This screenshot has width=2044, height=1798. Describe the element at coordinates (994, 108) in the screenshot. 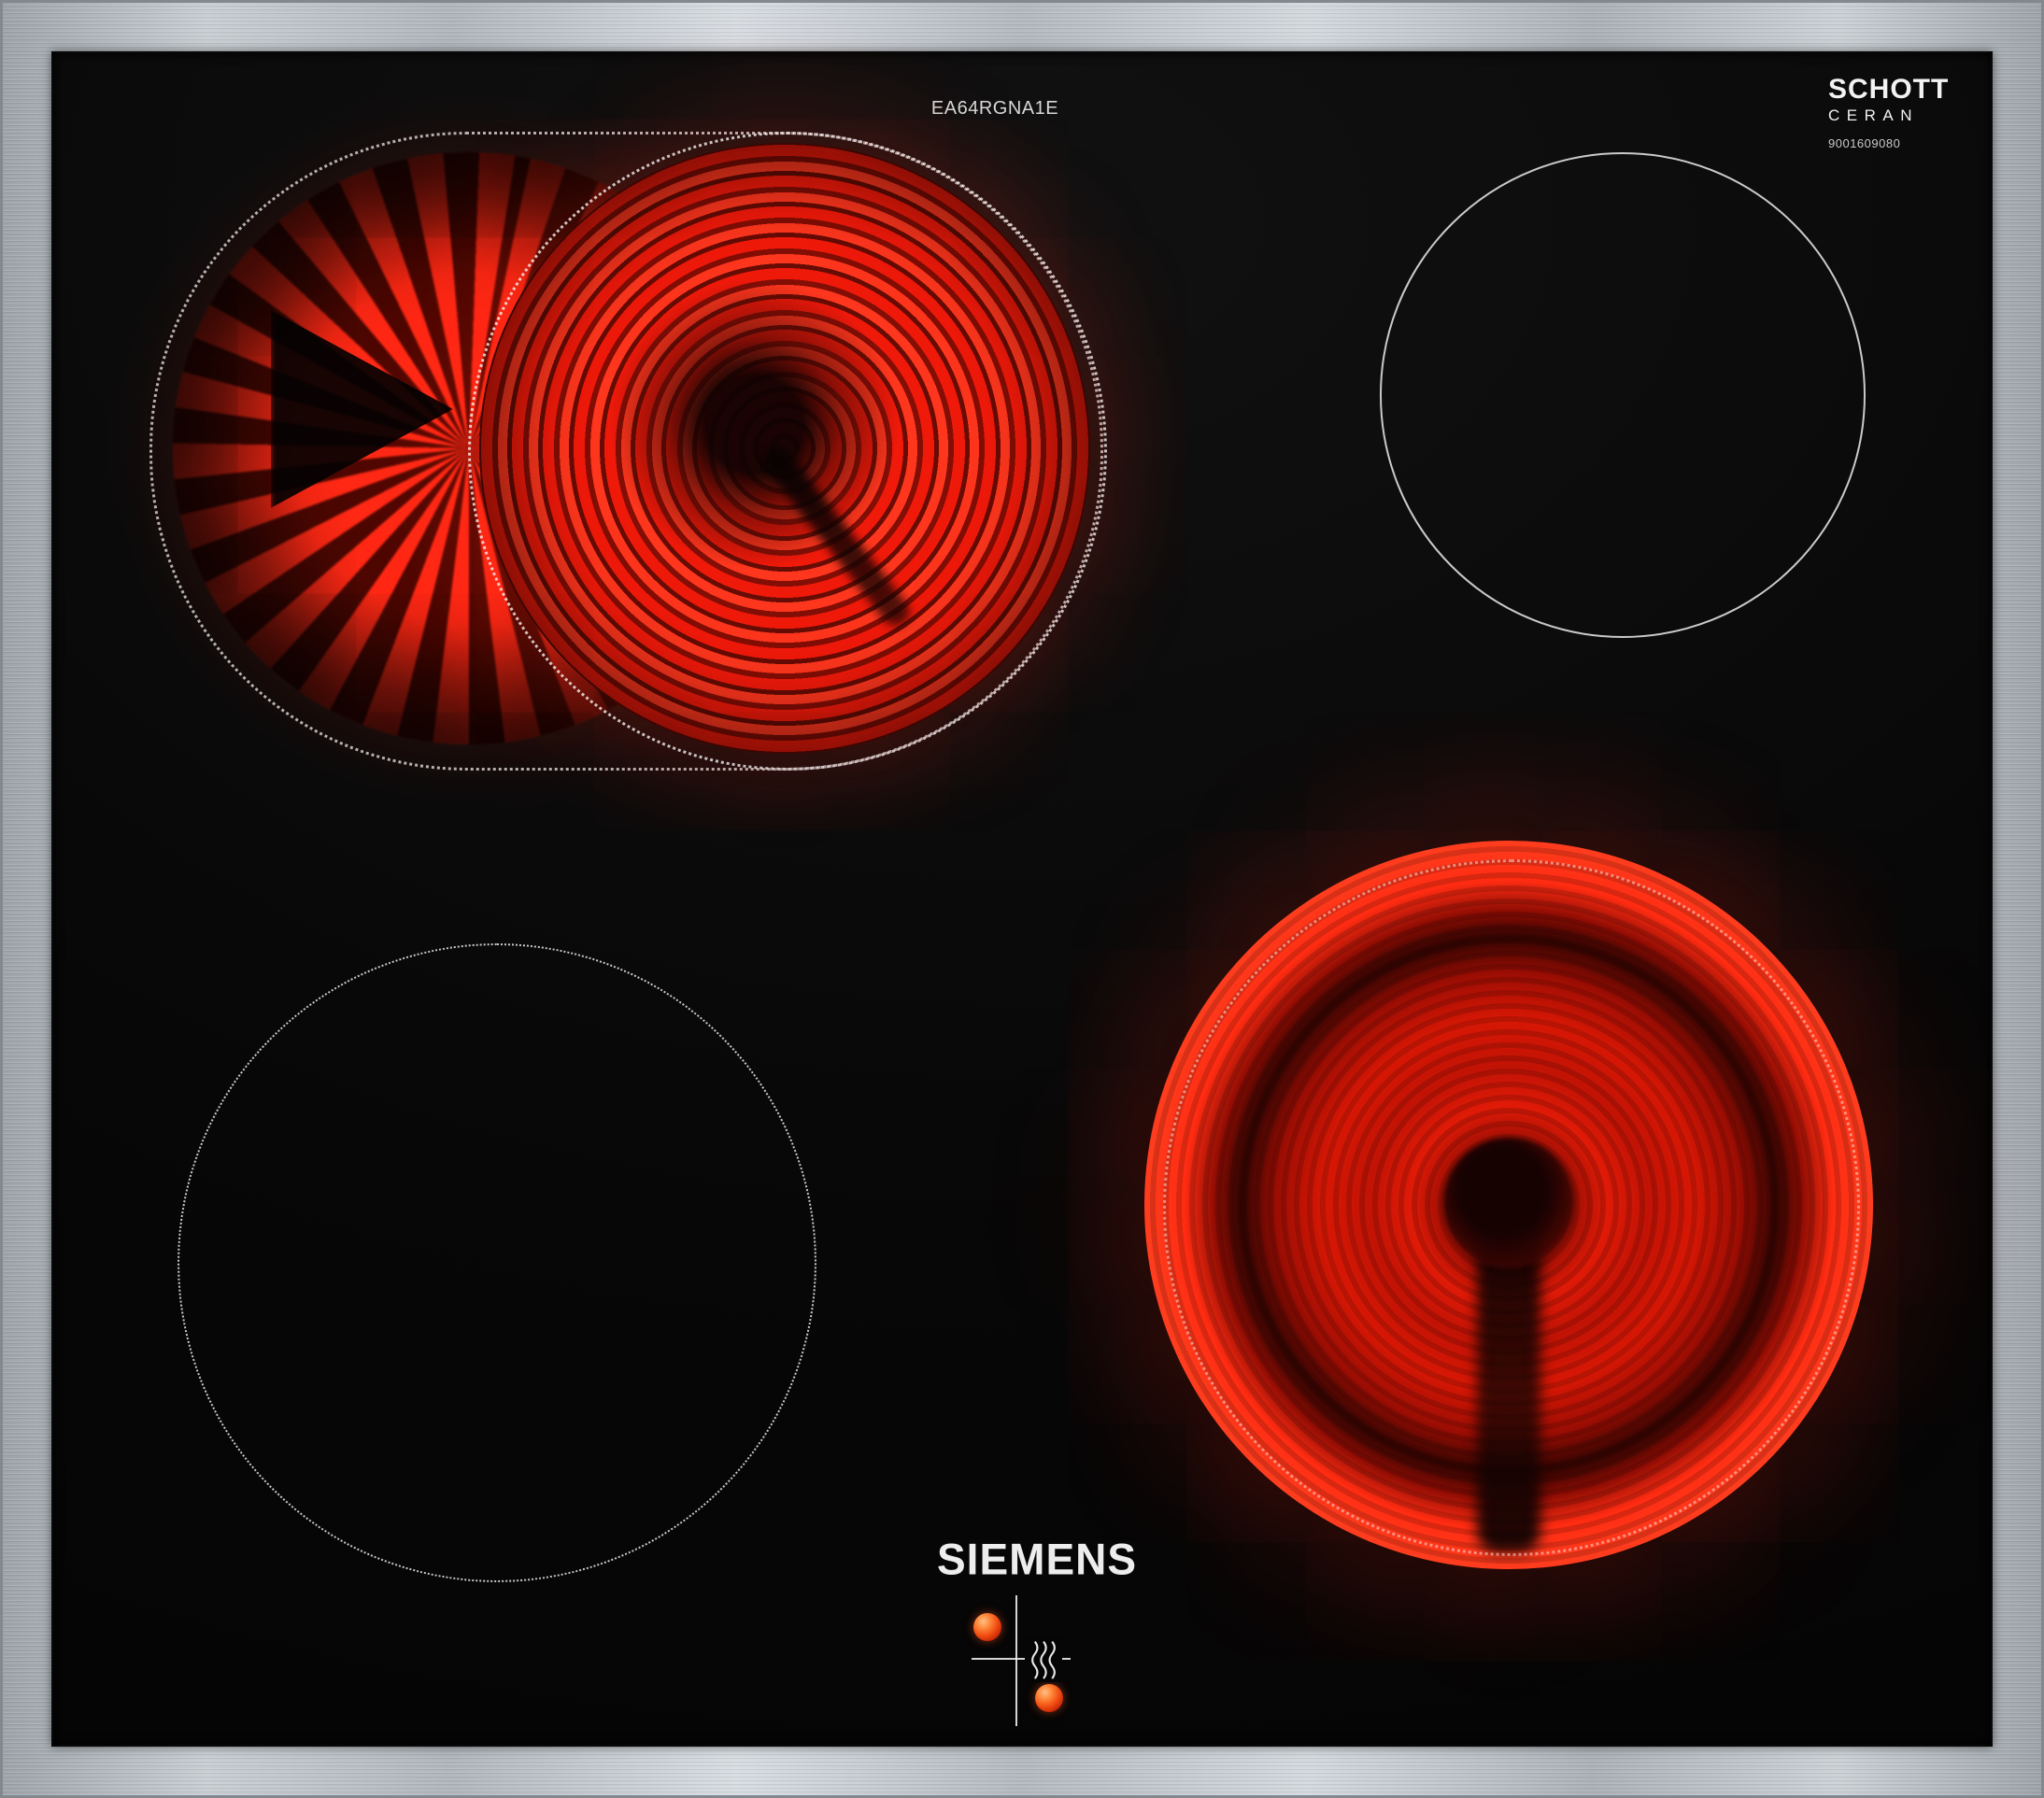

I see `model-number: EA64RGNA1E` at that location.